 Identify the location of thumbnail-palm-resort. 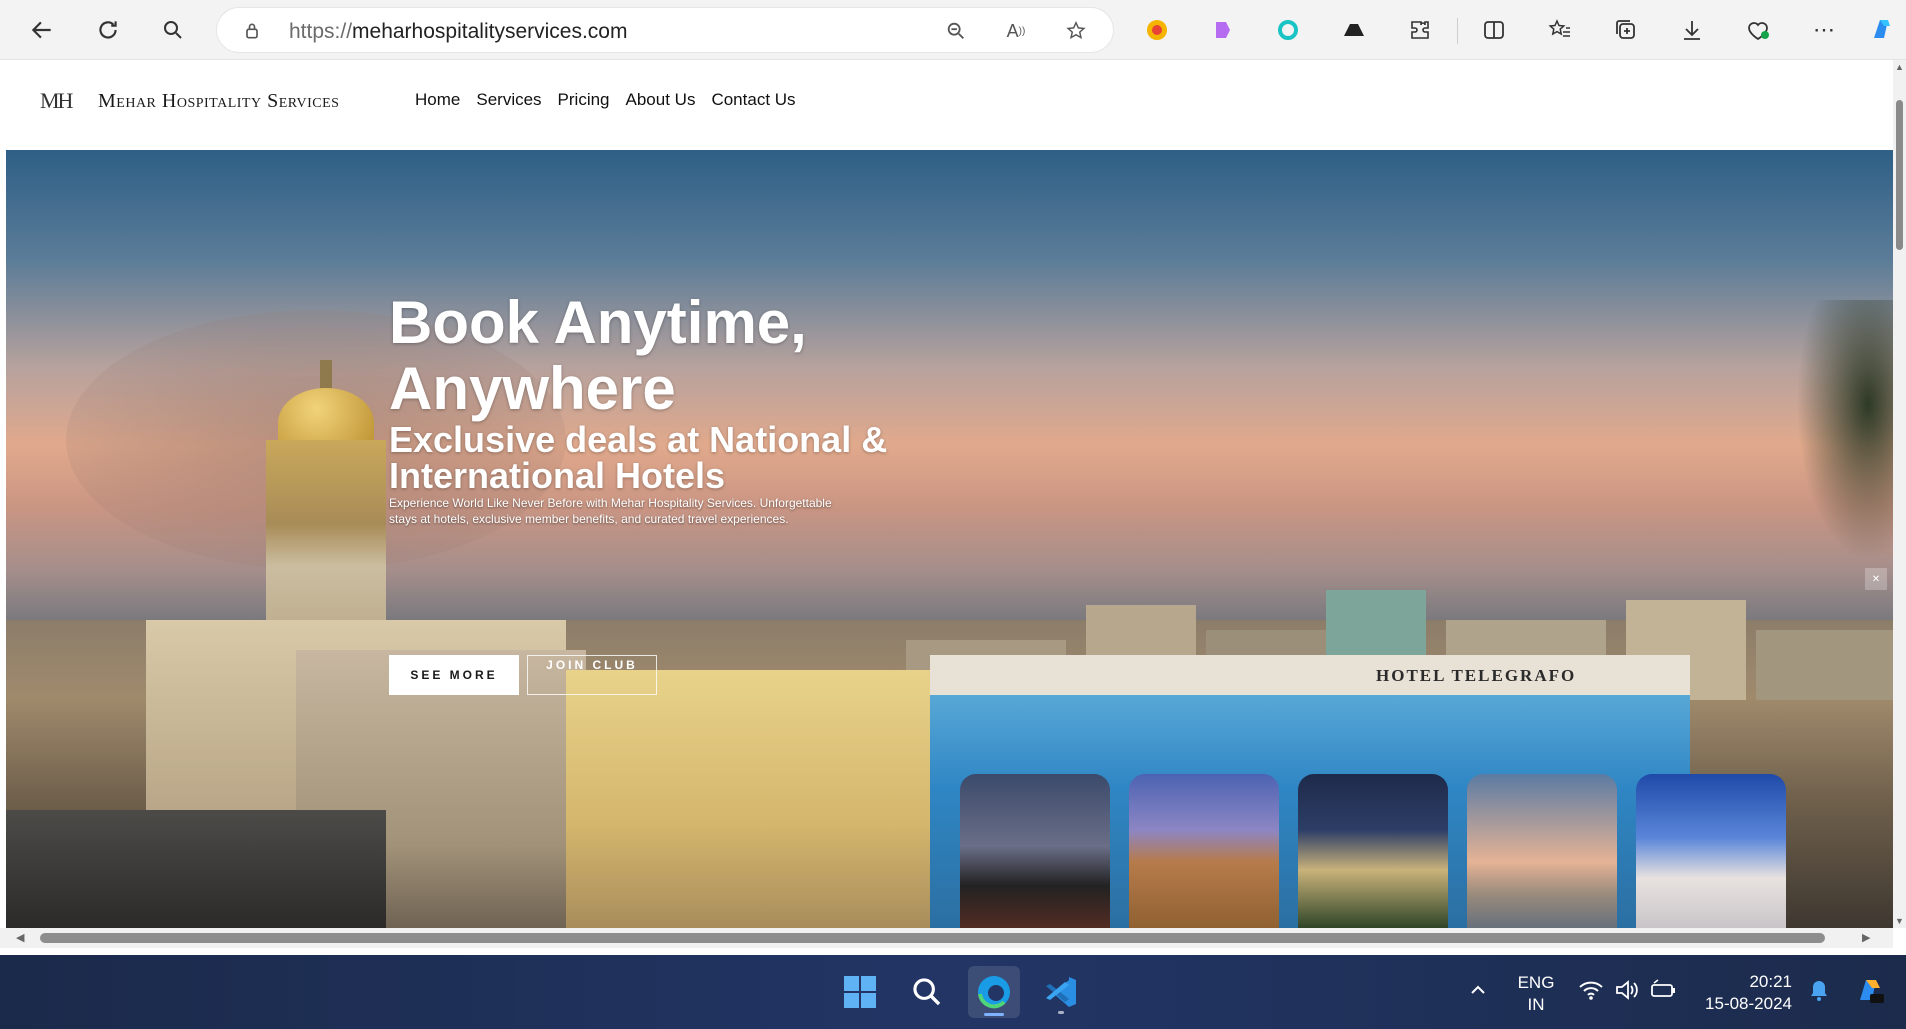
(1035, 851).